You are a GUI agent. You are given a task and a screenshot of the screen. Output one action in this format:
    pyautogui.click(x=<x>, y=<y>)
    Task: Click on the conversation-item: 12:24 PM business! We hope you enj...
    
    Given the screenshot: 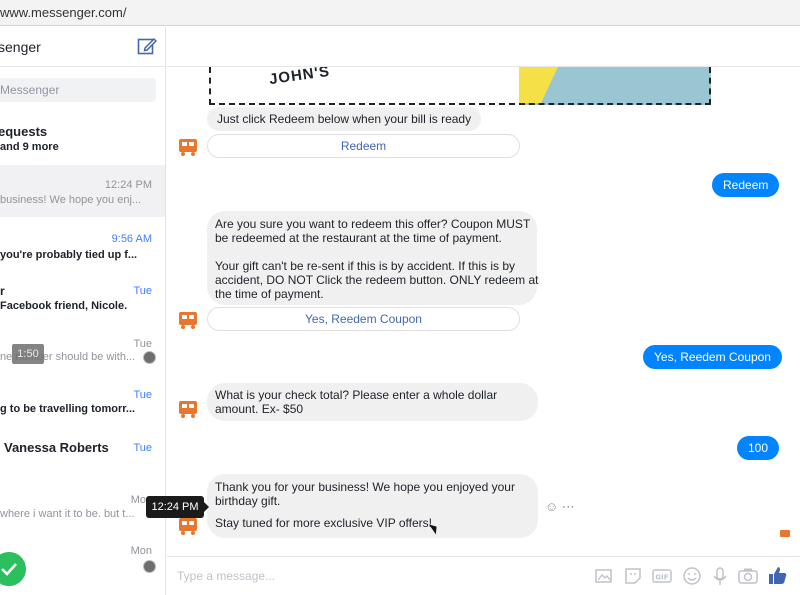 What is the action you would take?
    pyautogui.click(x=82, y=191)
    